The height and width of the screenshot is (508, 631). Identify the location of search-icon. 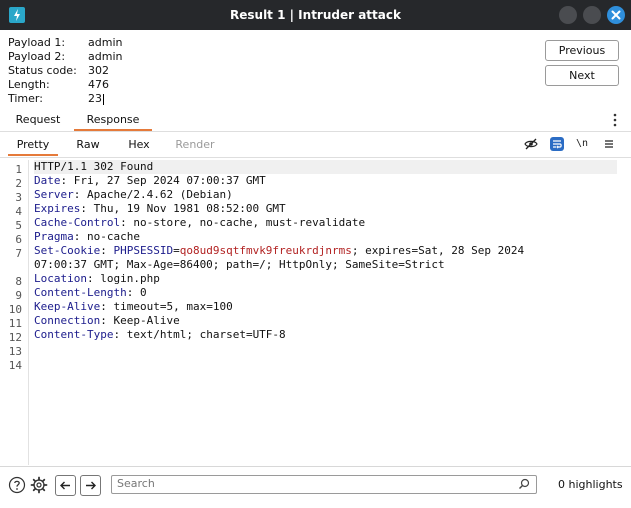
(524, 485).